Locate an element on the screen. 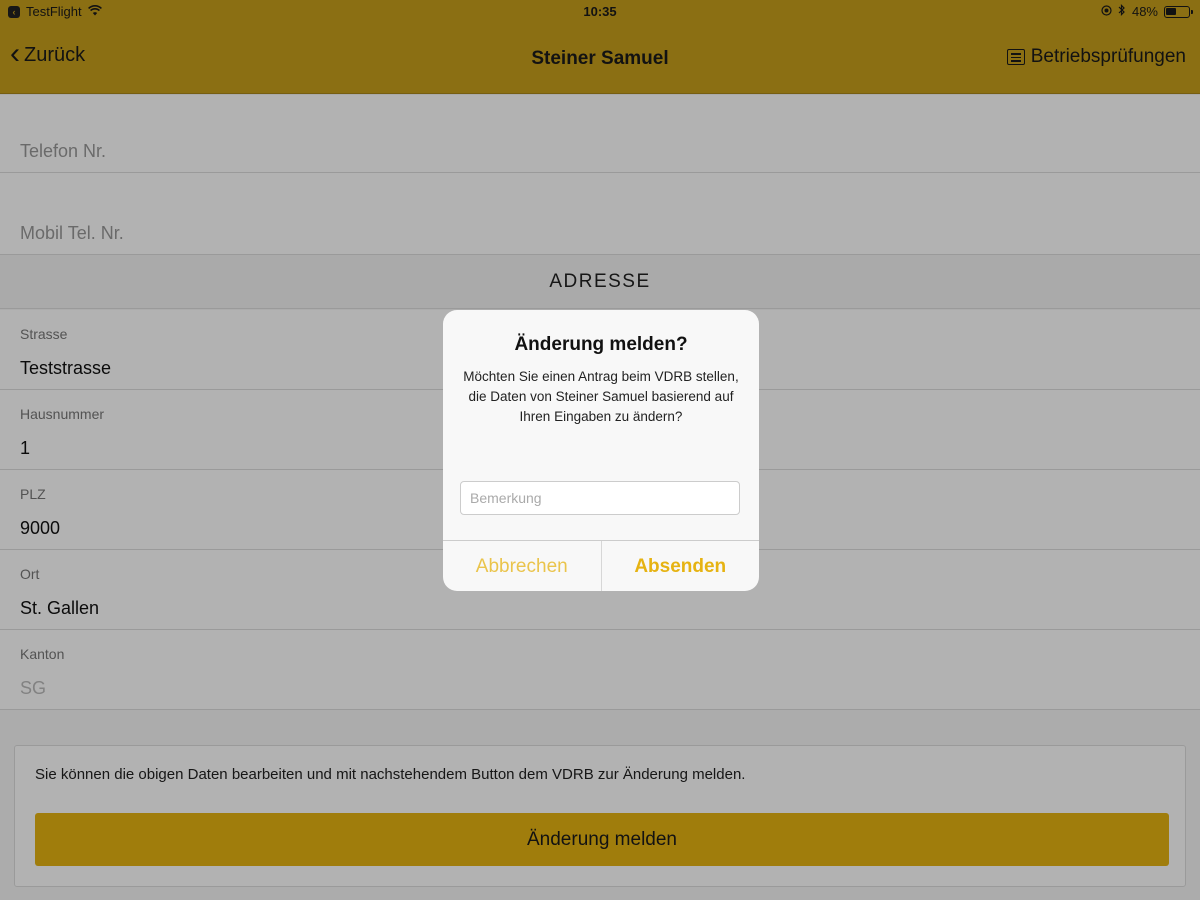 Image resolution: width=1200 pixels, height=900 pixels. cancel-button: Abbrechen is located at coordinates (522, 566).